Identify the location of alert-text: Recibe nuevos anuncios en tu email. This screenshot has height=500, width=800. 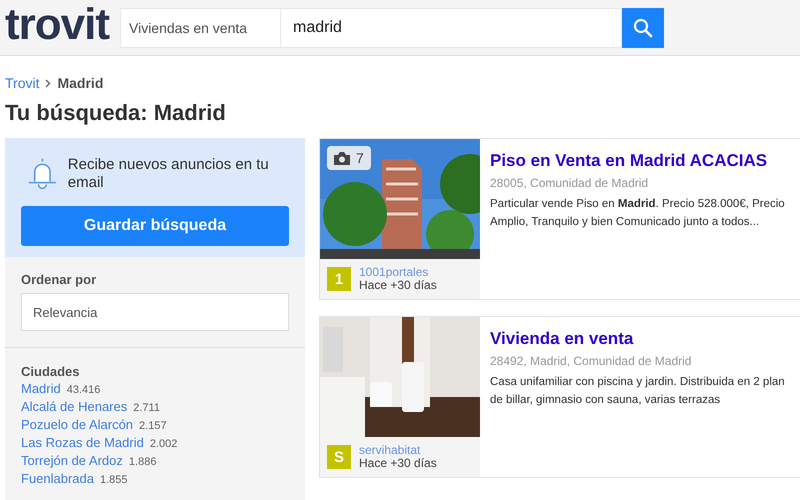
(169, 174).